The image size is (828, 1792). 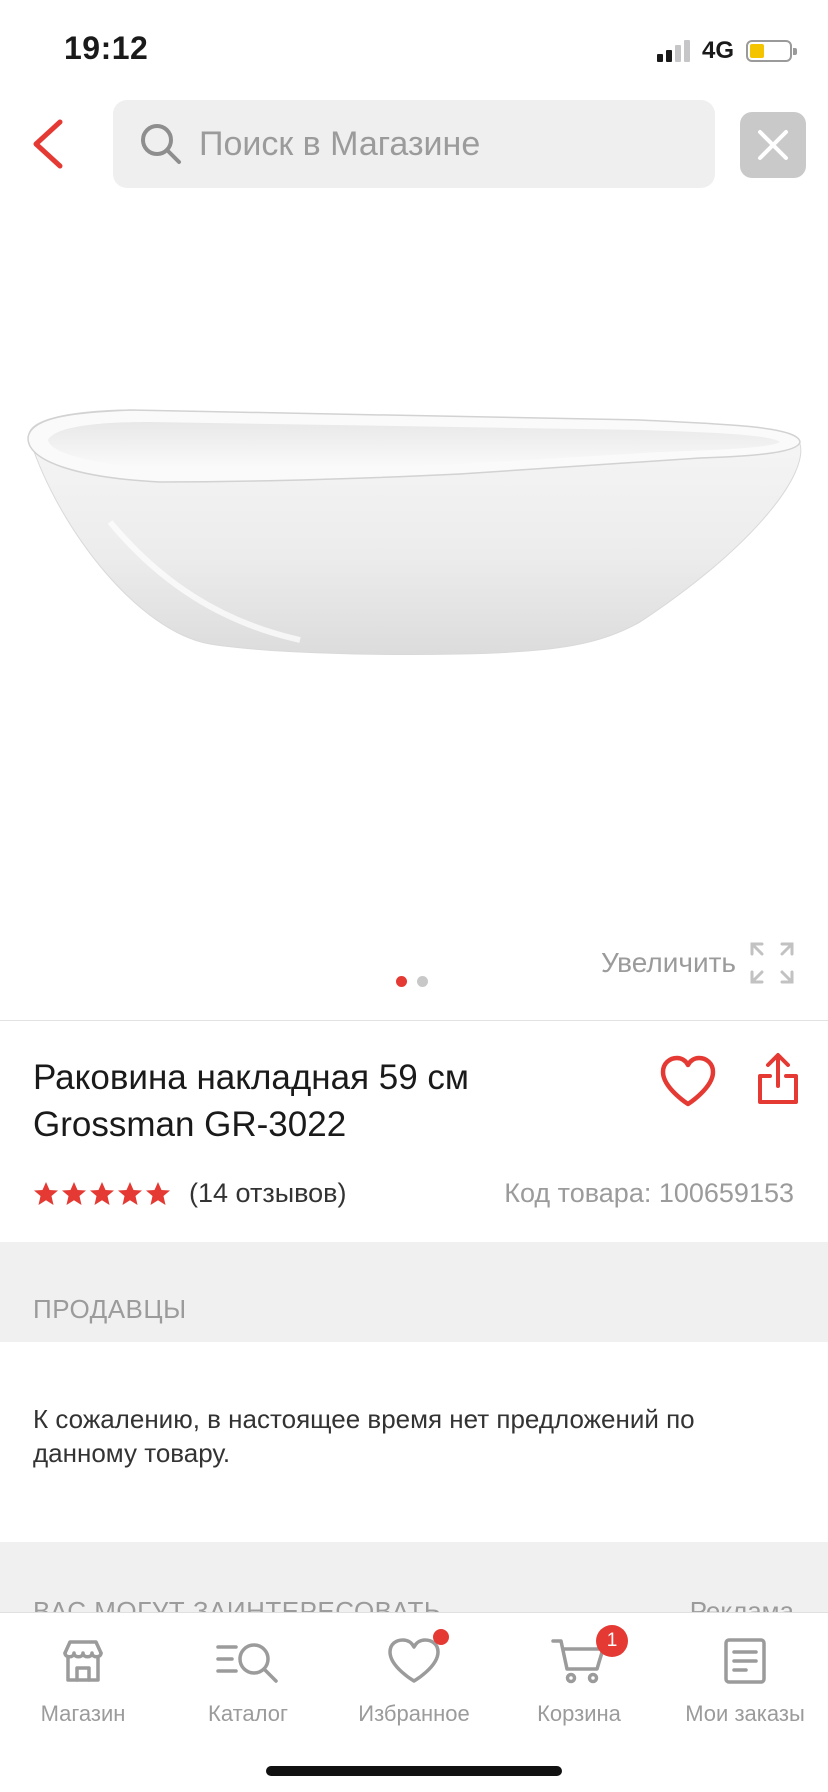 What do you see at coordinates (161, 144) in the screenshot?
I see `search-icon` at bounding box center [161, 144].